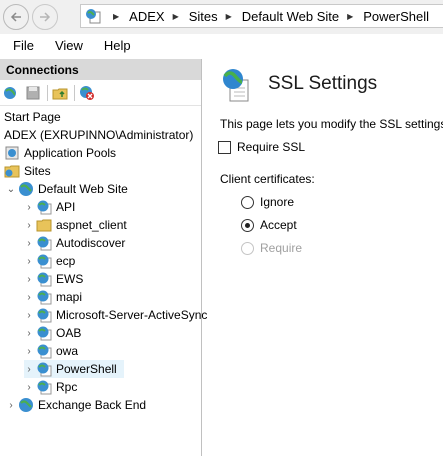 The image size is (443, 456). I want to click on tree-item-ecp: › ecp, so click(49, 261).